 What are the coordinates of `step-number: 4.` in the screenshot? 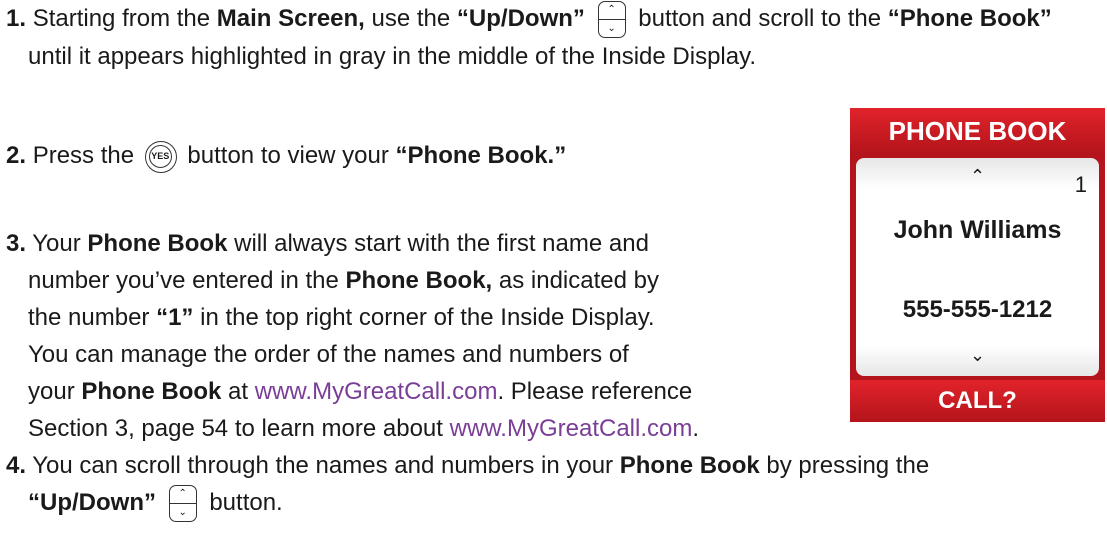 It's located at (16, 465).